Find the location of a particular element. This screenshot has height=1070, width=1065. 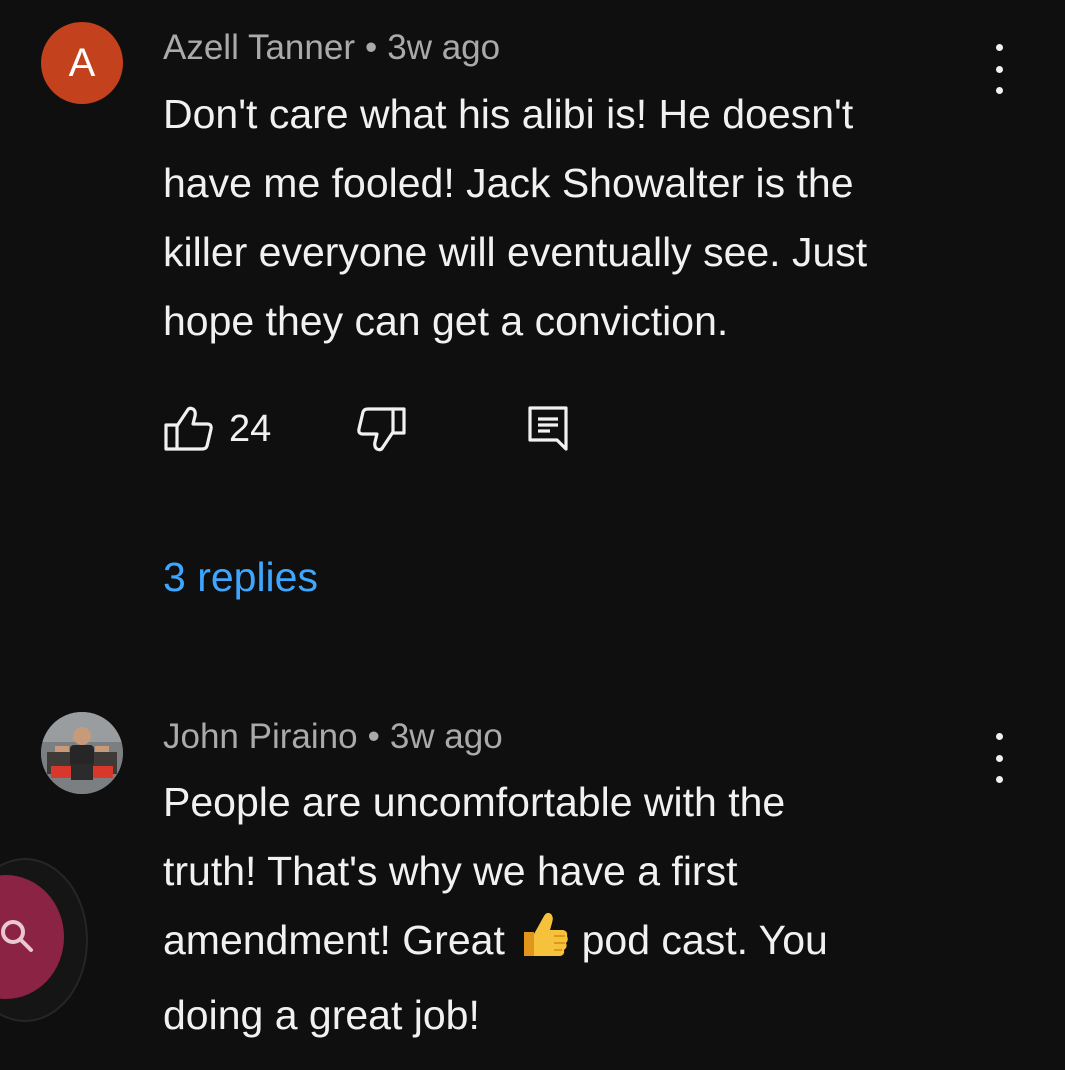

avatar is located at coordinates (82, 753).